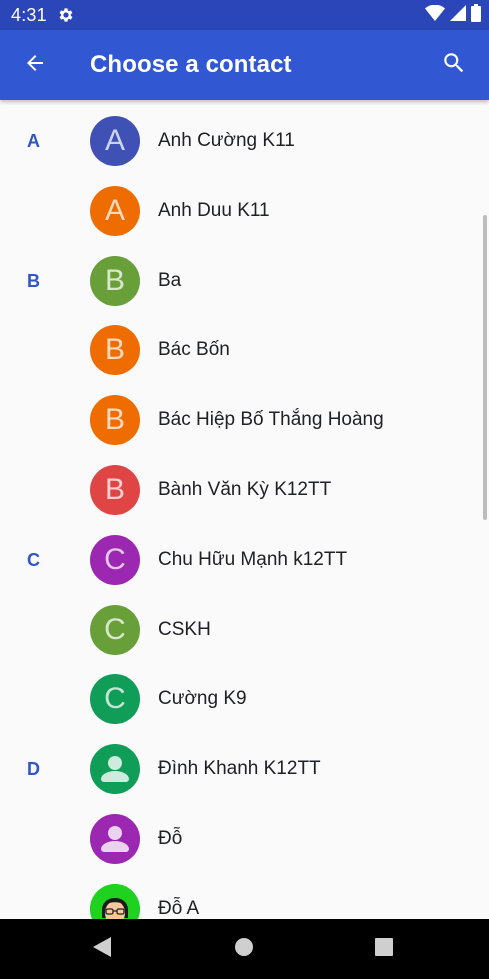 The height and width of the screenshot is (979, 489). What do you see at coordinates (202, 698) in the screenshot?
I see `contact-name: Cường K9` at bounding box center [202, 698].